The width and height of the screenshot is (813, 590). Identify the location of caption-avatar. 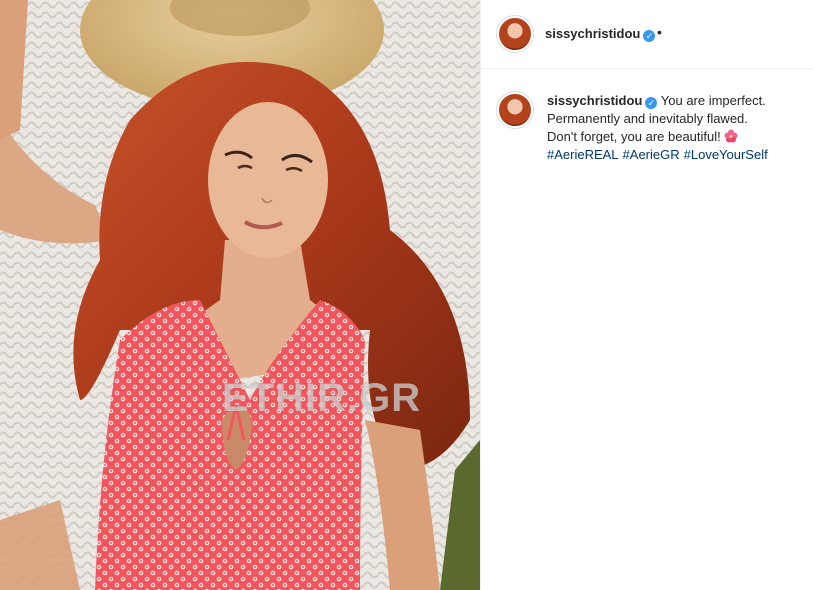
(515, 110).